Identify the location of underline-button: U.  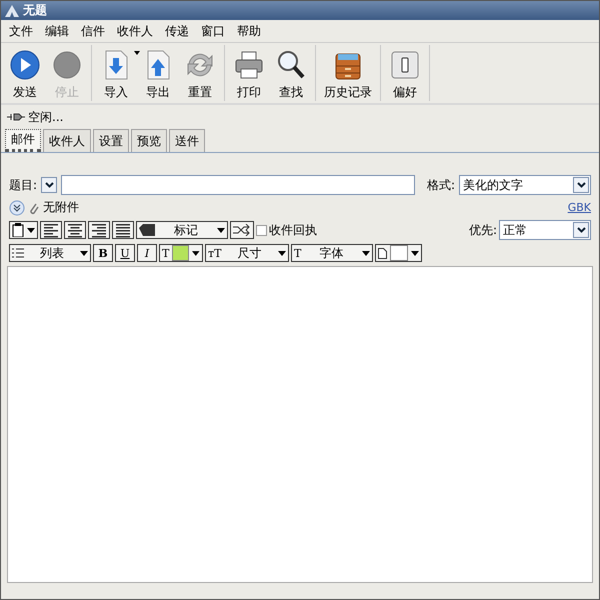
(125, 253).